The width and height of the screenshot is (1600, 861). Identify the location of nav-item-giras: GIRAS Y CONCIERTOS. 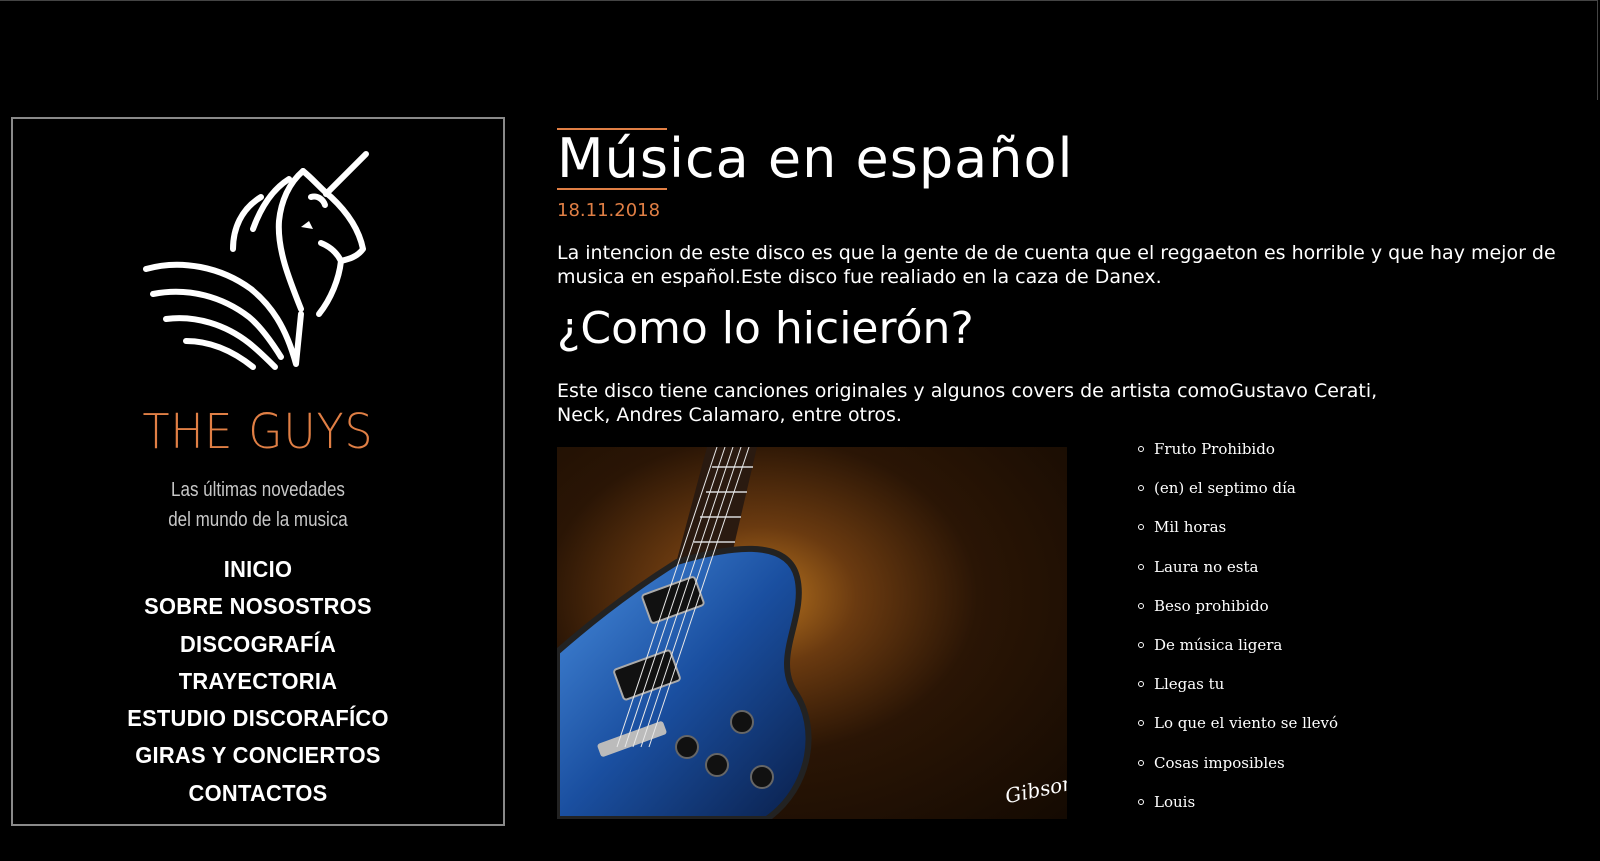
(258, 755).